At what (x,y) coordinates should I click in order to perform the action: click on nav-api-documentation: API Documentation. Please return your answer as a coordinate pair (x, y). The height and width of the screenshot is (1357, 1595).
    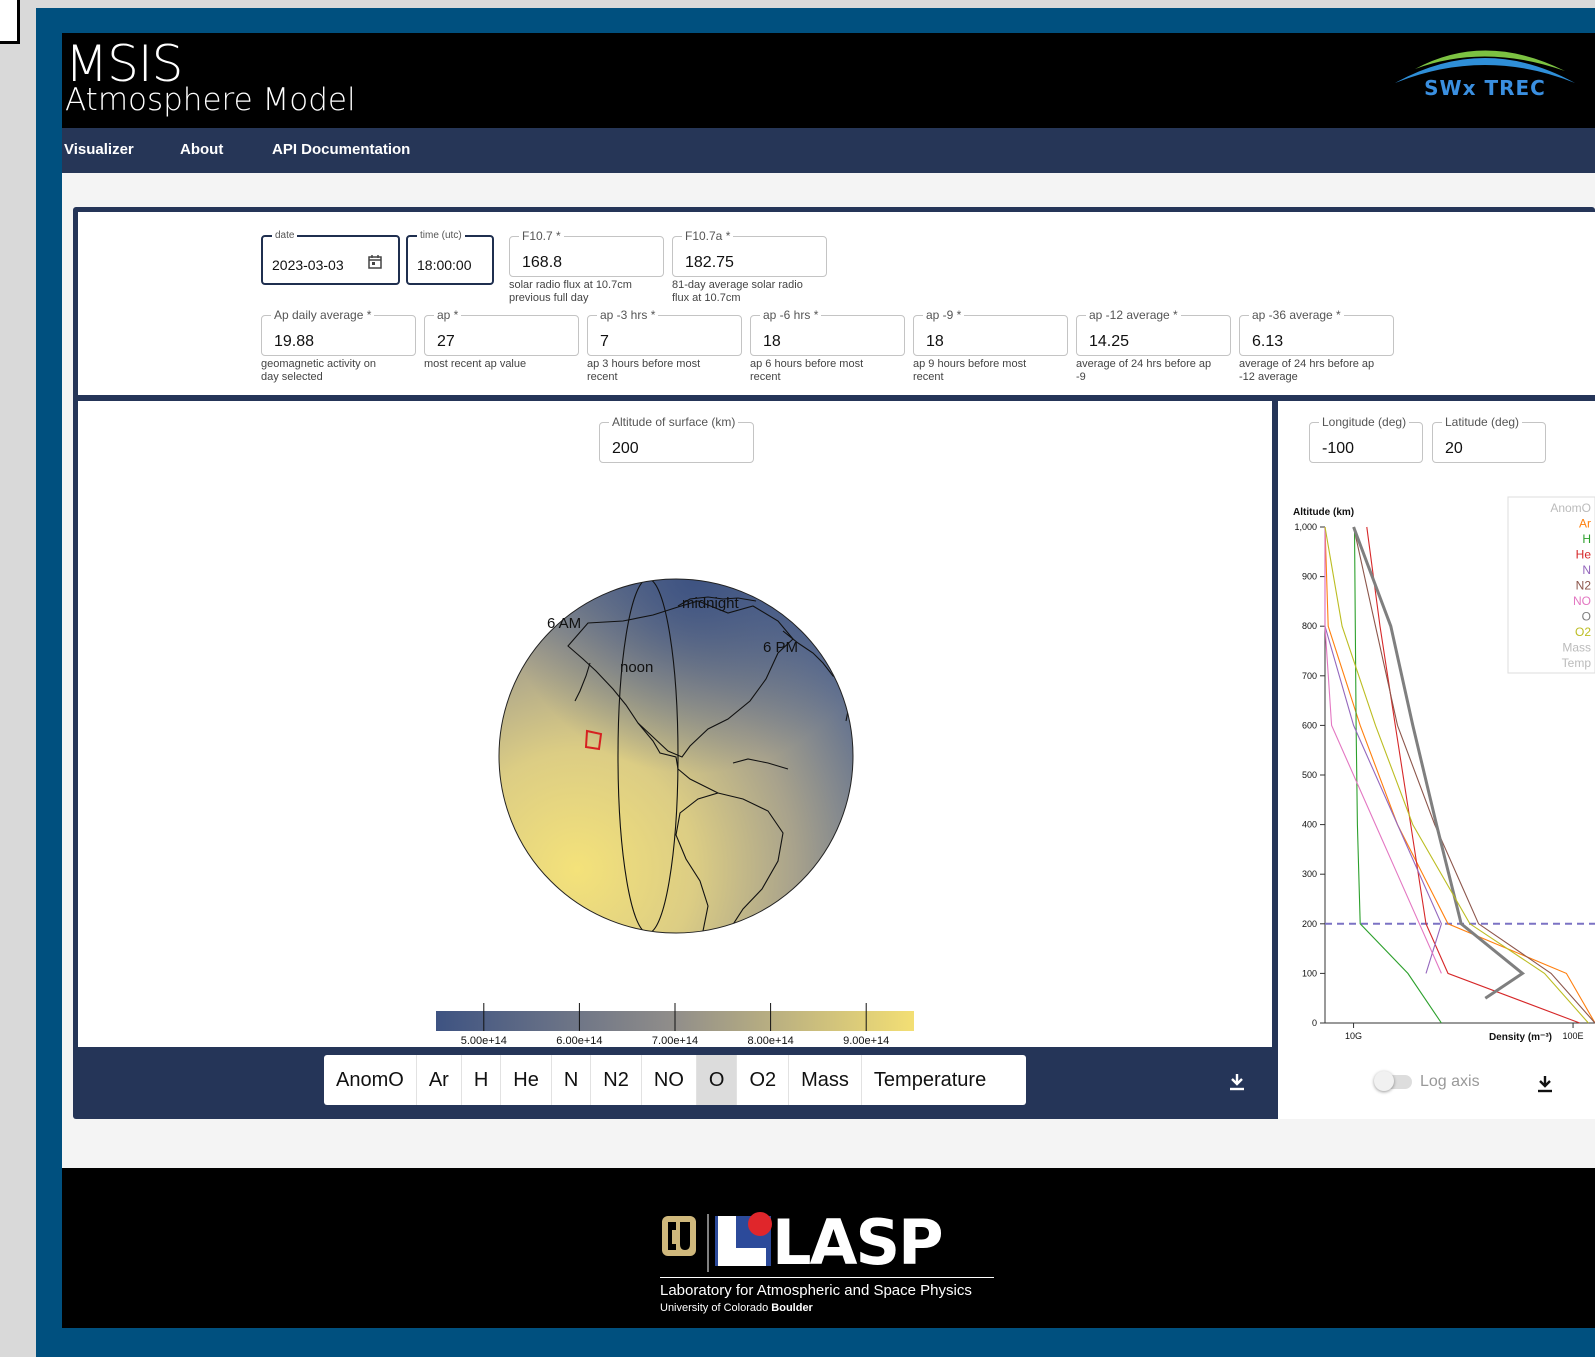
    Looking at the image, I should click on (341, 149).